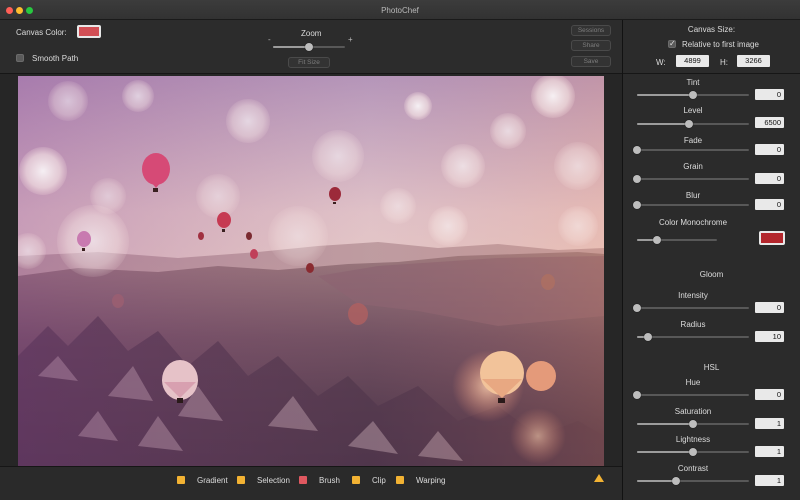 The height and width of the screenshot is (500, 800). I want to click on zoom-label: Zoom, so click(311, 33).